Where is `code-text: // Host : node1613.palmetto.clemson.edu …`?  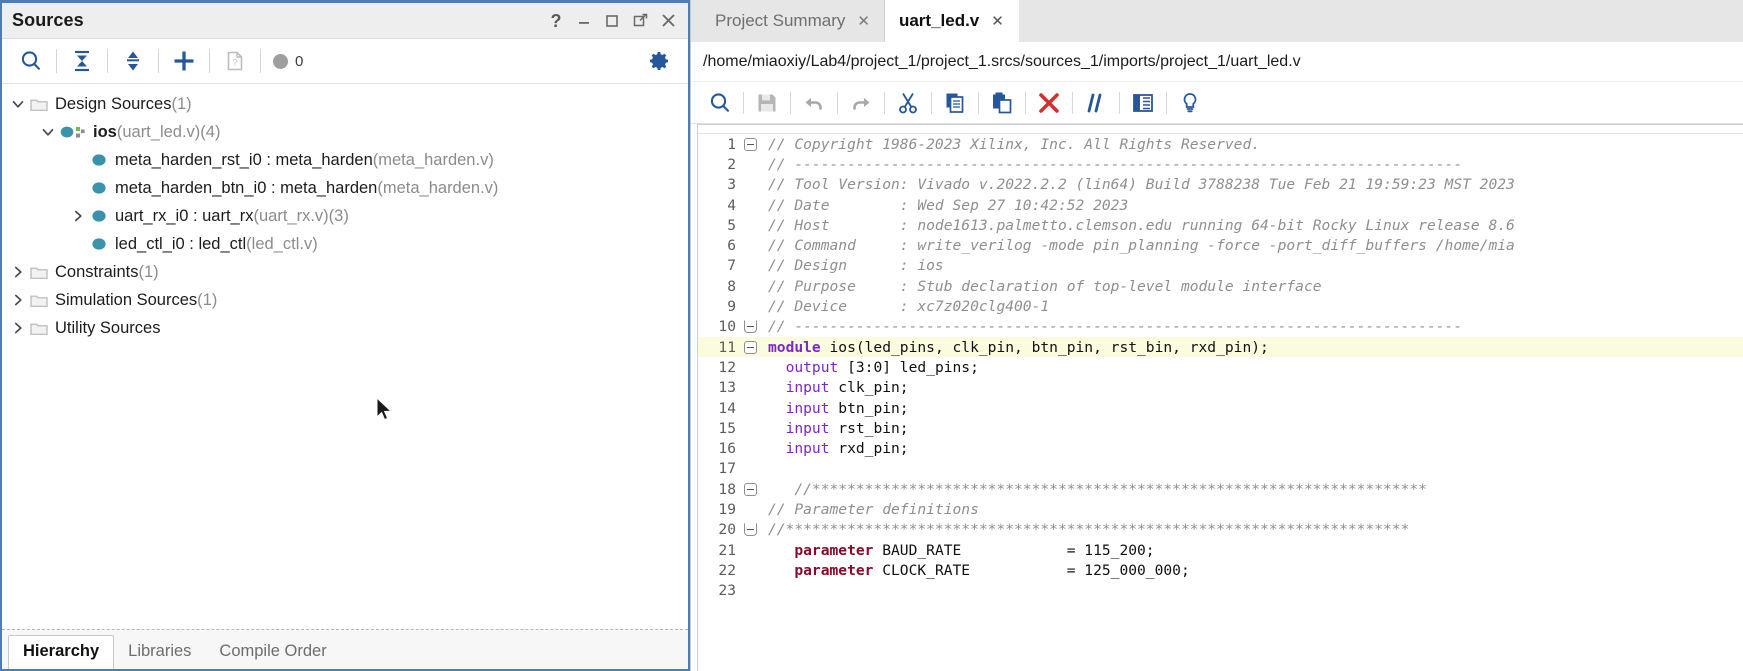
code-text: // Host : node1613.palmetto.clemson.edu … is located at coordinates (1137, 225).